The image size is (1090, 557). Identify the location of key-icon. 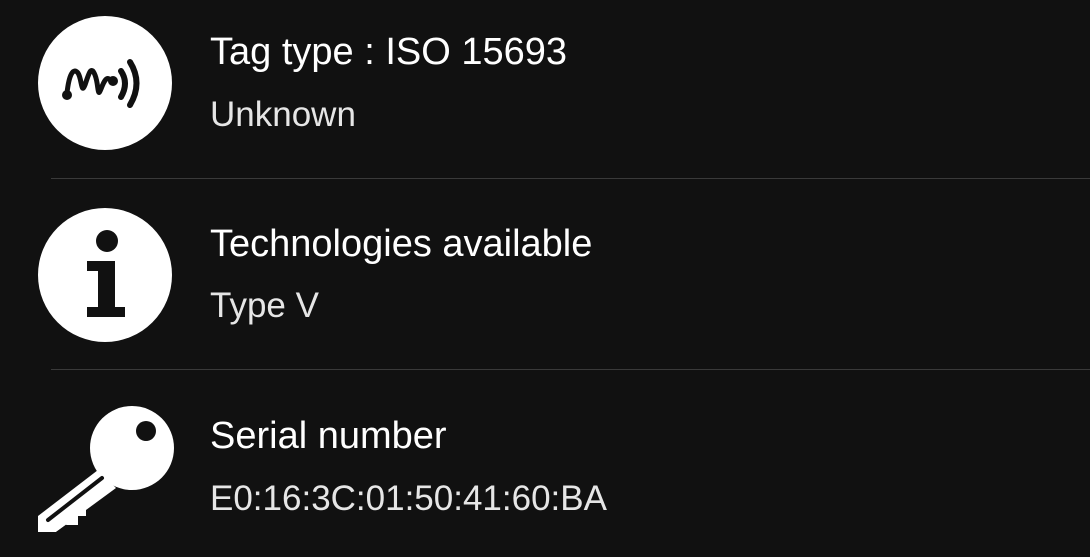
(106, 466).